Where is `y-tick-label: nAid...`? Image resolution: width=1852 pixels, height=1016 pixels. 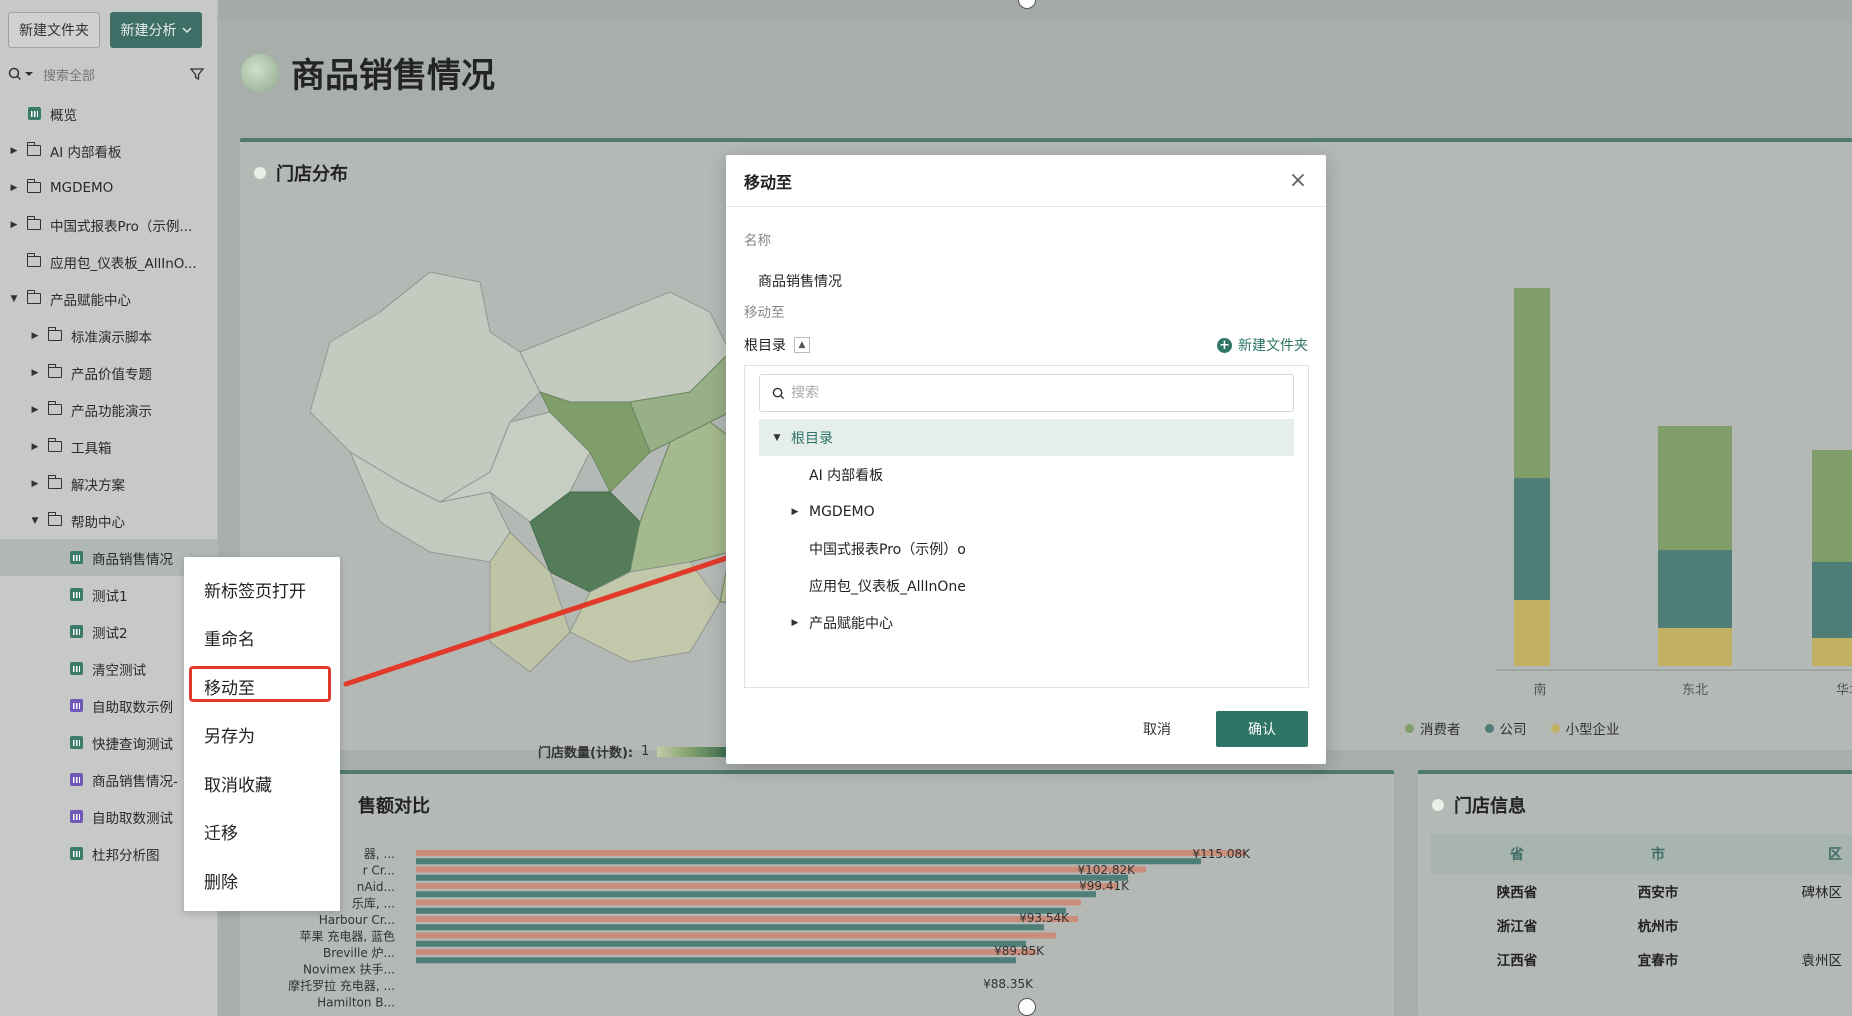 y-tick-label: nAid... is located at coordinates (376, 887).